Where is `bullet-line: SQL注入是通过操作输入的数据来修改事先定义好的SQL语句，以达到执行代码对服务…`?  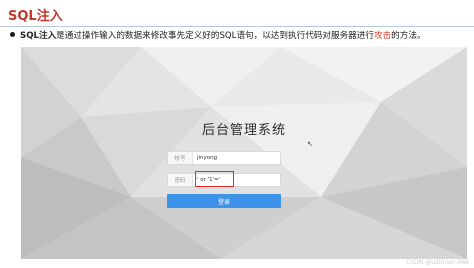
bullet-line: SQL注入是通过操作输入的数据来修改事先定义好的SQL语句，以达到执行代码对服务… is located at coordinates (241, 36).